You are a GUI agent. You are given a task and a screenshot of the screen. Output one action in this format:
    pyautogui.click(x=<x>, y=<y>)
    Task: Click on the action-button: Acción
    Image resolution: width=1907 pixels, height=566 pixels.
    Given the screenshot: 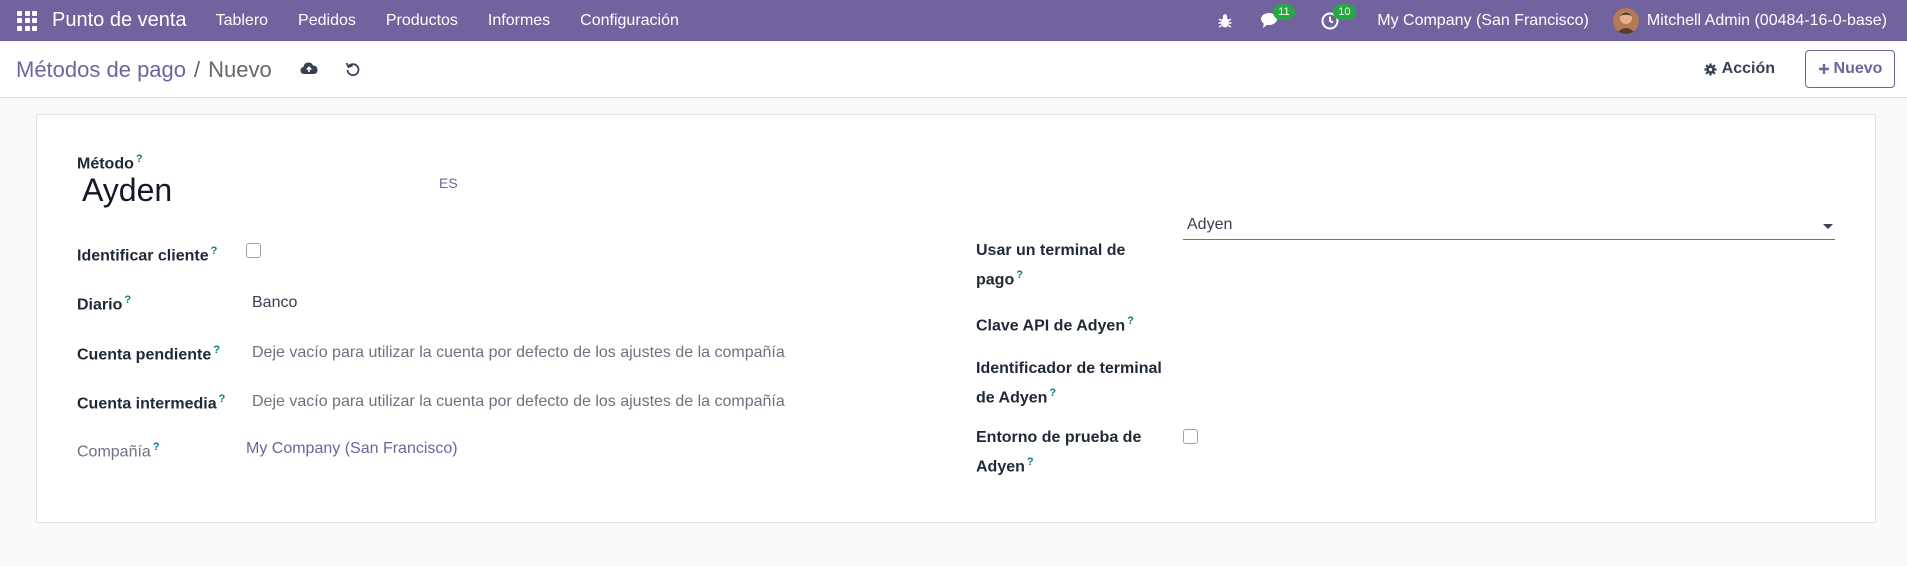 What is the action you would take?
    pyautogui.click(x=1739, y=69)
    